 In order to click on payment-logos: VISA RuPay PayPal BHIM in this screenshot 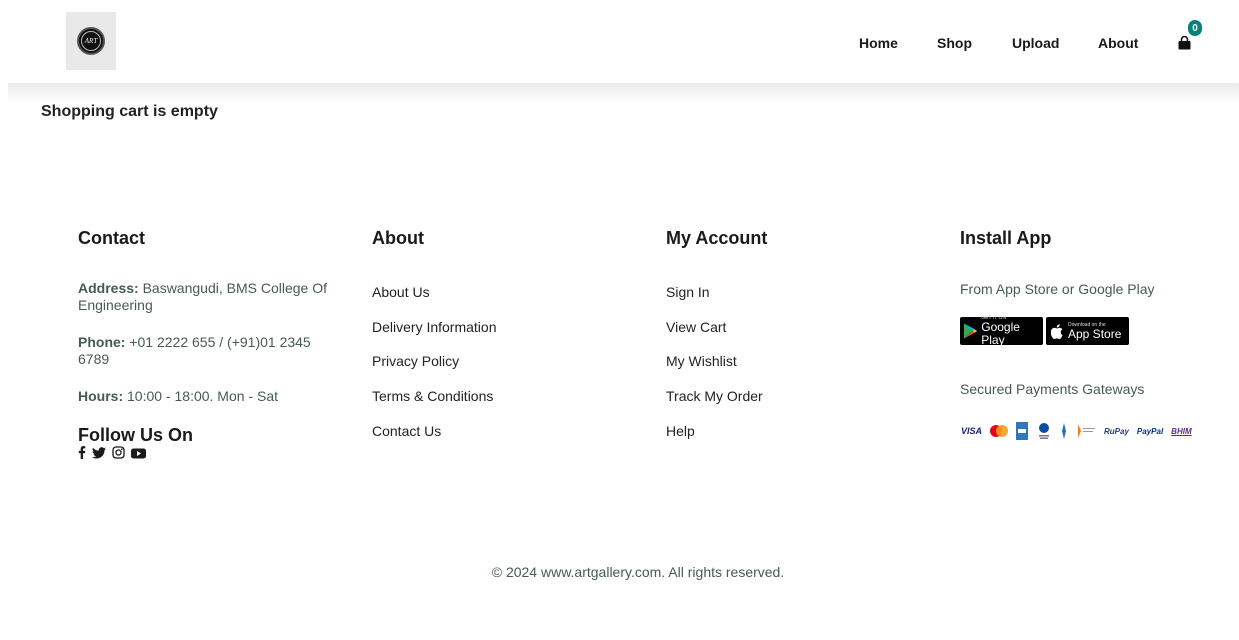, I will do `click(1080, 431)`.